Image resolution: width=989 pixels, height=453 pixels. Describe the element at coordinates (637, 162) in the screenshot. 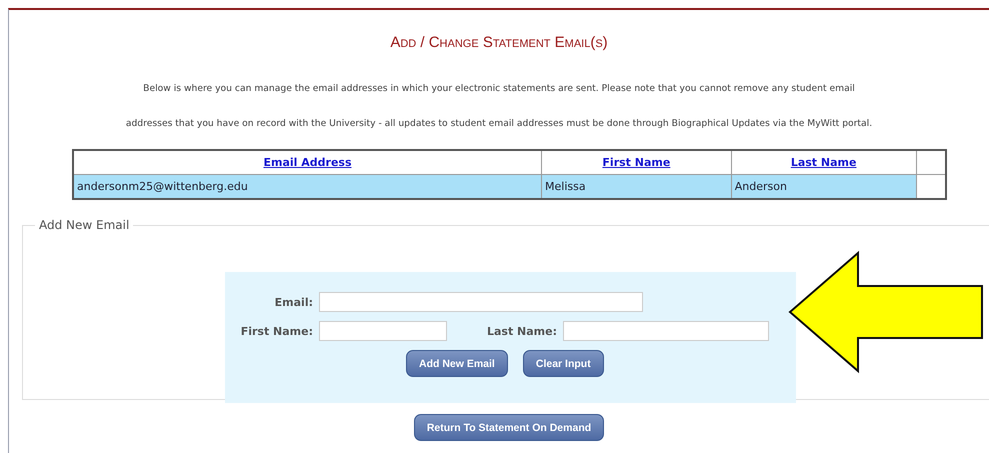

I see `column-header: First Name` at that location.